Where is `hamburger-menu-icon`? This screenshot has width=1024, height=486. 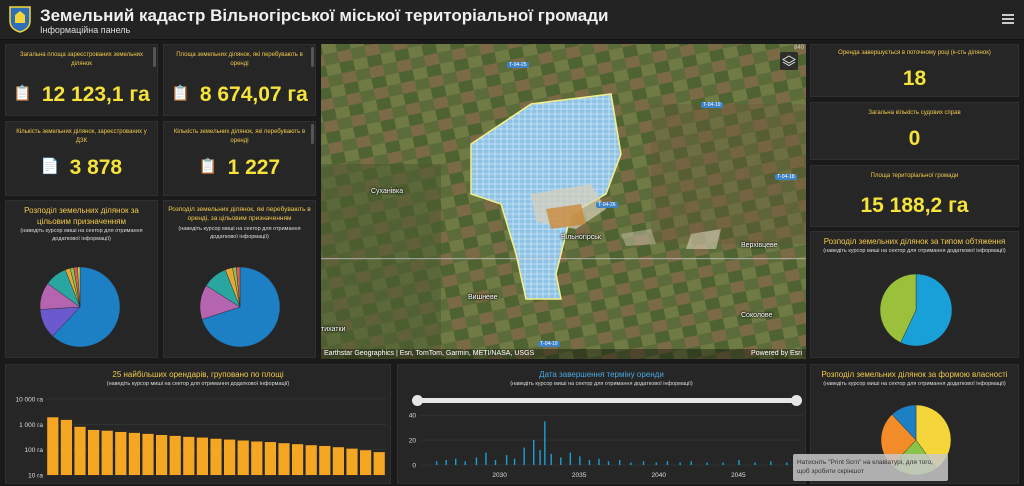
hamburger-menu-icon is located at coordinates (1008, 19).